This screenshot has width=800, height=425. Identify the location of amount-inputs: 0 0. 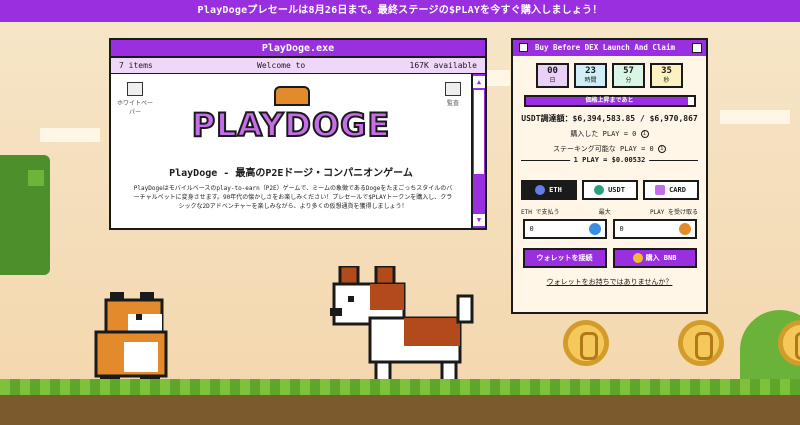
(609, 229).